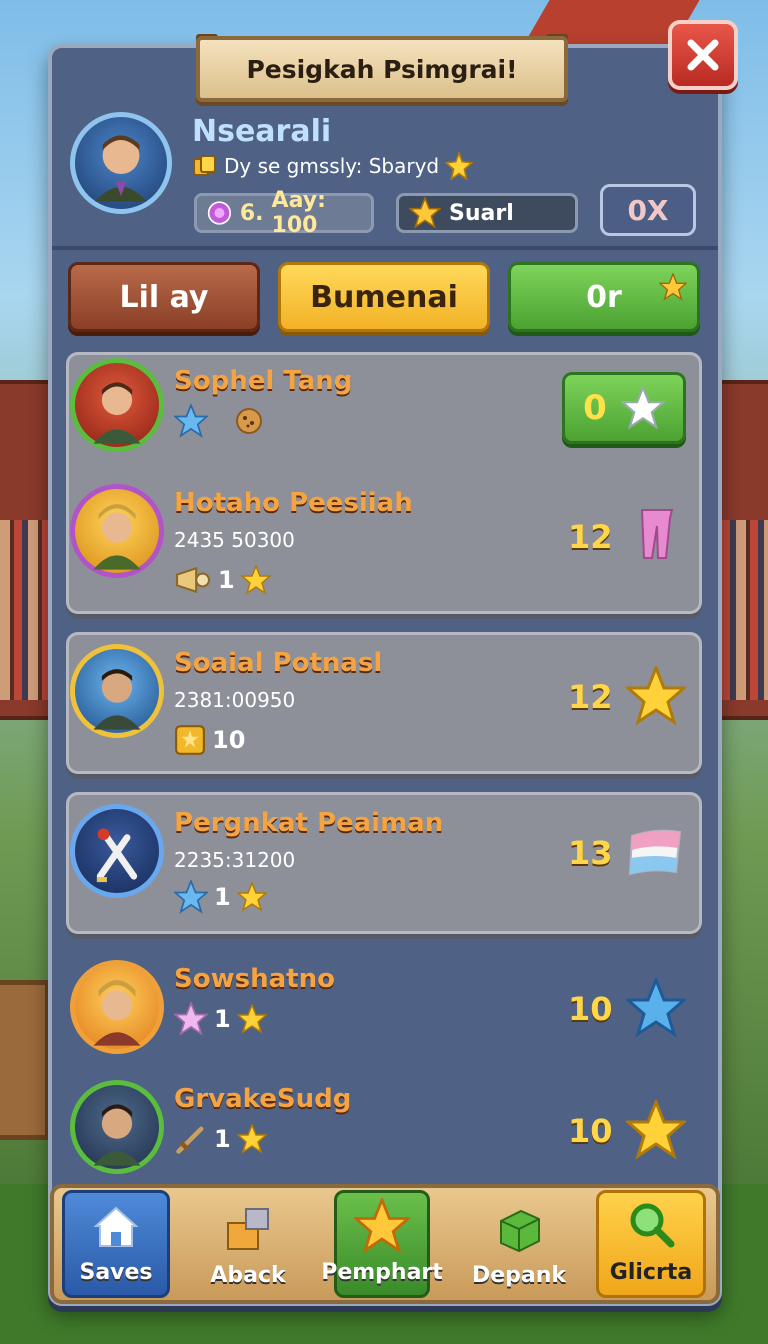  Describe the element at coordinates (384, 1016) in the screenshot. I see `leaderboard-row: Sowshatno 1 10` at that location.